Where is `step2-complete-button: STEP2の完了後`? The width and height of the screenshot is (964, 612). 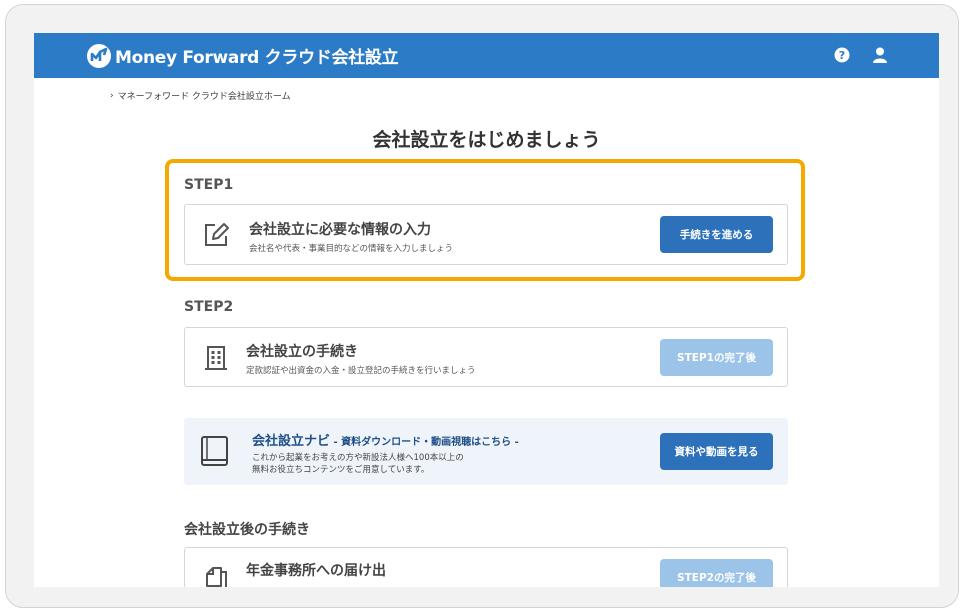 step2-complete-button: STEP2の完了後 is located at coordinates (716, 573).